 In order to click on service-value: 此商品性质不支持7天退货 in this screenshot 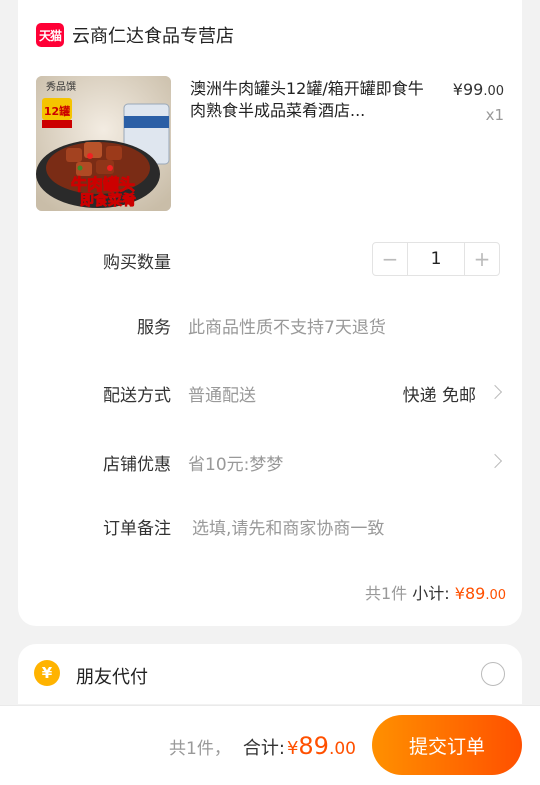, I will do `click(287, 328)`.